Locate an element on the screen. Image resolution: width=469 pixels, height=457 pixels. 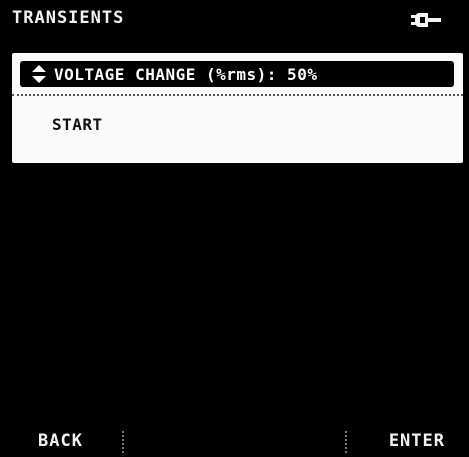
enter-softkey: ENTER is located at coordinates (417, 441).